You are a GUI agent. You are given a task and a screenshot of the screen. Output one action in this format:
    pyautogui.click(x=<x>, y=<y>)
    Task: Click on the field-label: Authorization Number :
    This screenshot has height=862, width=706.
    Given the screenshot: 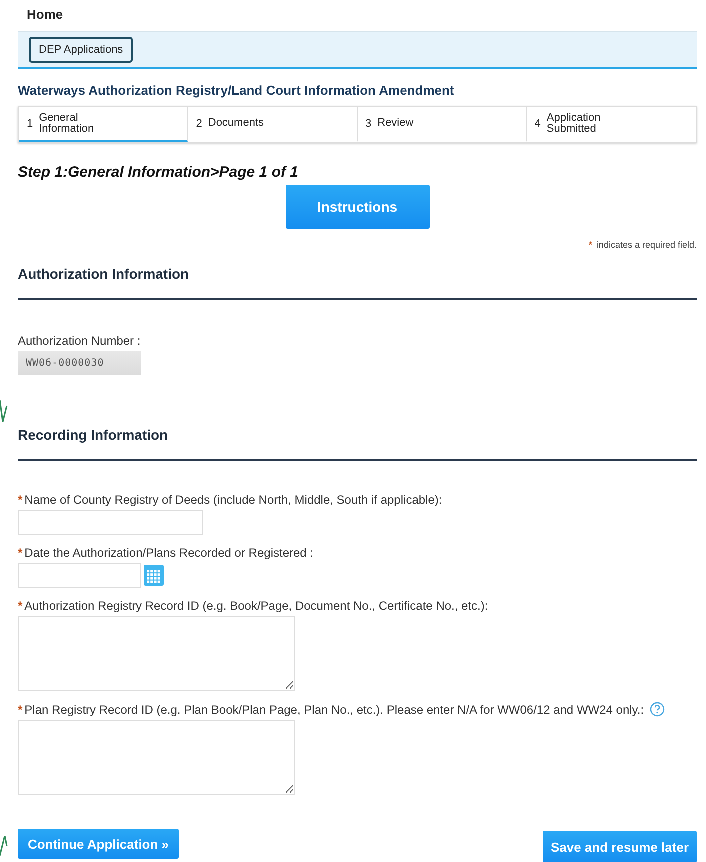 What is the action you would take?
    pyautogui.click(x=79, y=341)
    